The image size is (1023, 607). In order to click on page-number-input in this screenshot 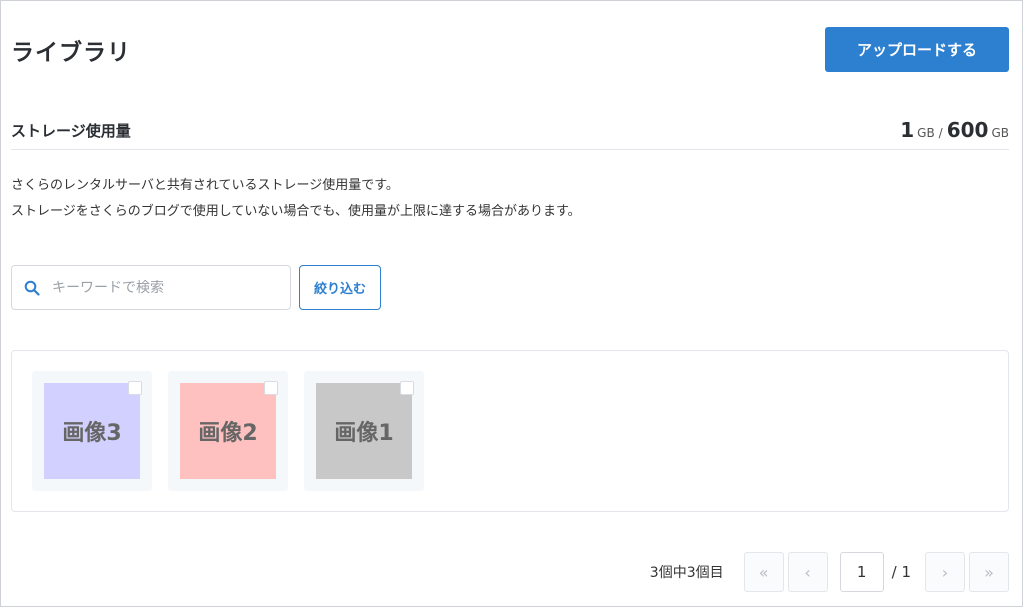, I will do `click(861, 572)`.